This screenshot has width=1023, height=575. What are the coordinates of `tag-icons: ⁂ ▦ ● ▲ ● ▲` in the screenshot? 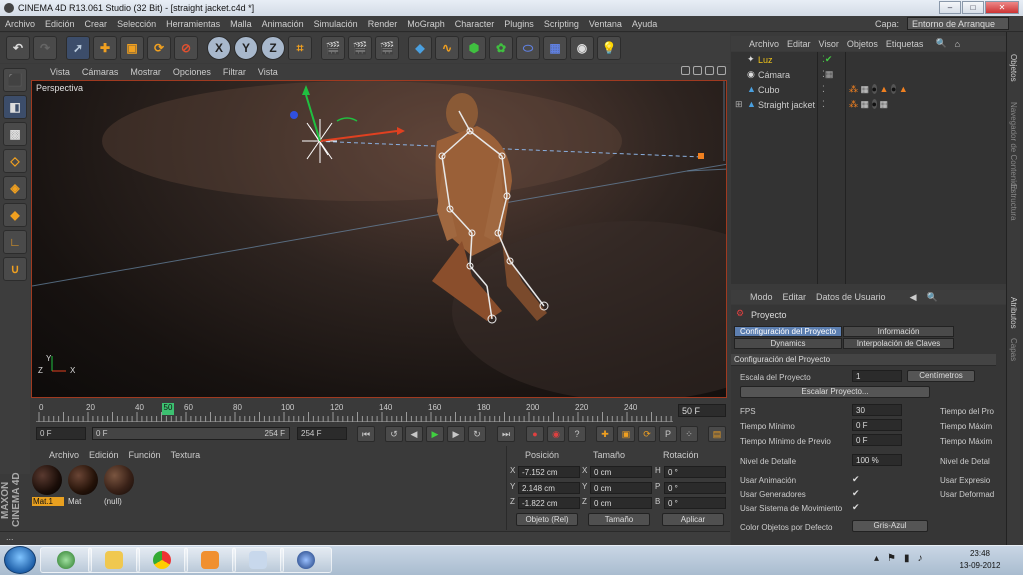 It's located at (878, 89).